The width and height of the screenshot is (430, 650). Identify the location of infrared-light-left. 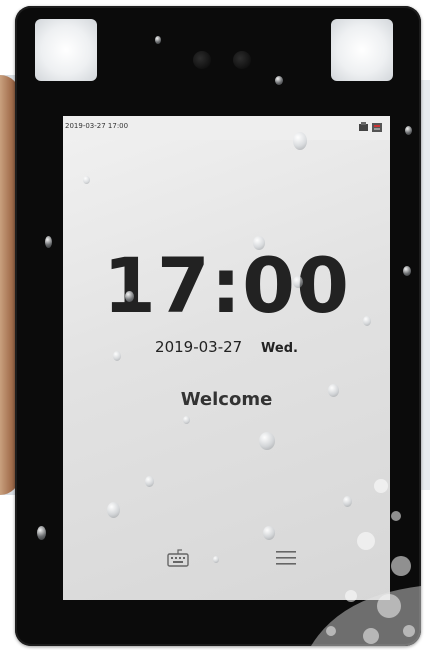
(66, 50).